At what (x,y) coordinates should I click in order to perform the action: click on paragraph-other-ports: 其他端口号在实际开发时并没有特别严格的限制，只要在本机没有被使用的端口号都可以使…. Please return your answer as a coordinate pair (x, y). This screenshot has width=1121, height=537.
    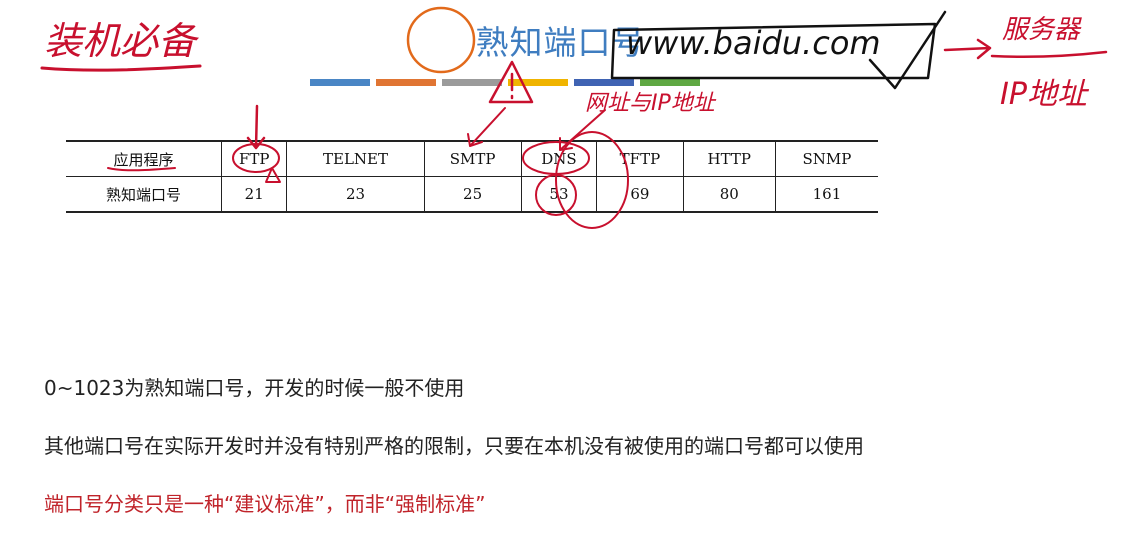
    Looking at the image, I should click on (454, 446).